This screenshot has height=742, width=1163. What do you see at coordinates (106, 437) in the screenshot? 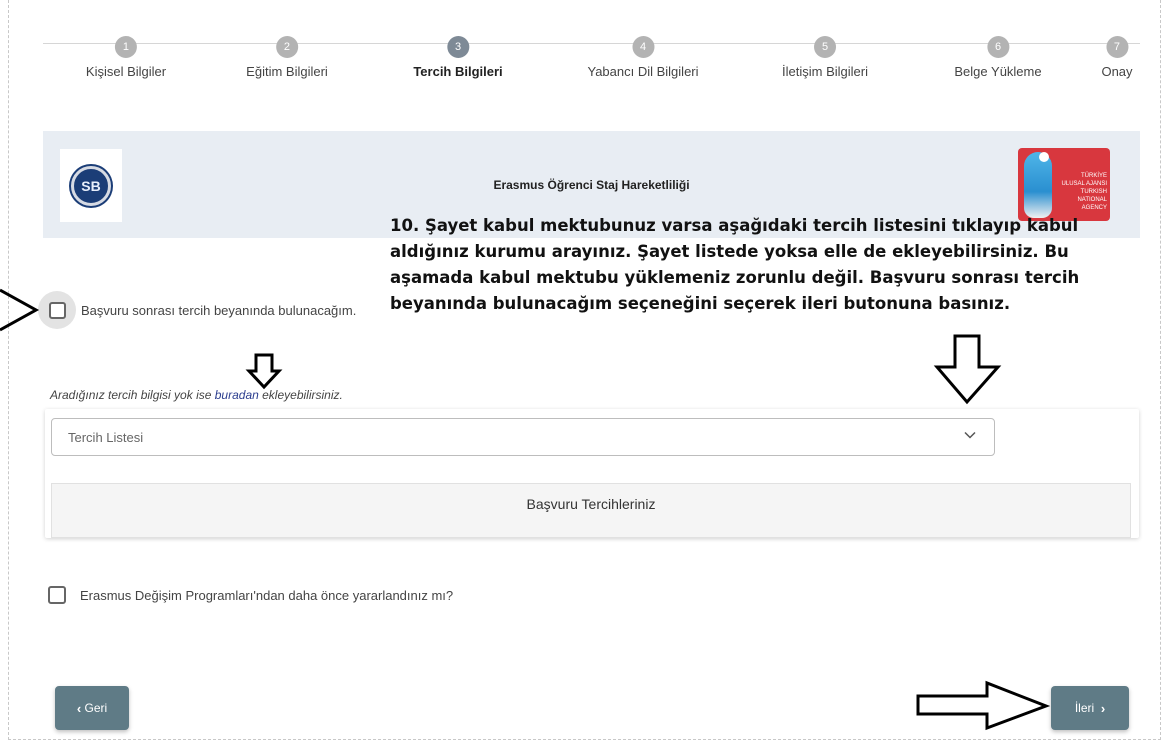
I see `preference-list-placeholder: Tercih Listesi` at bounding box center [106, 437].